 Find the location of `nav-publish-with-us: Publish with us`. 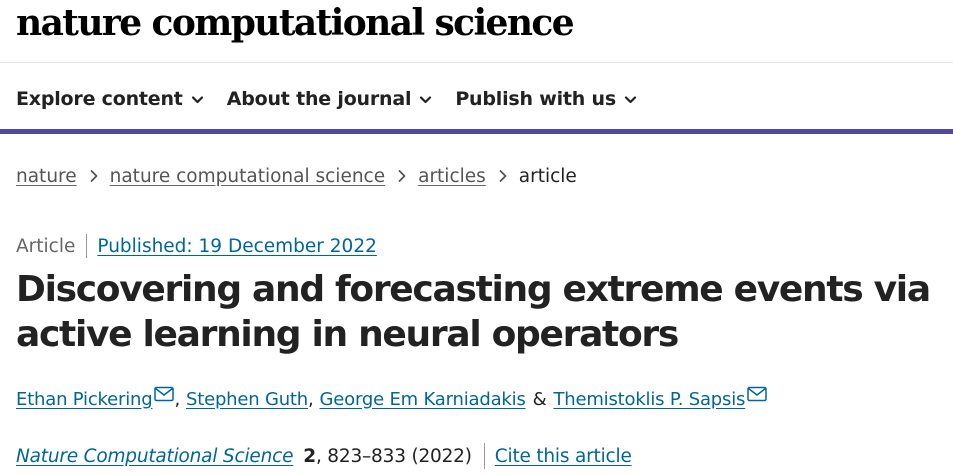

nav-publish-with-us: Publish with us is located at coordinates (546, 99).